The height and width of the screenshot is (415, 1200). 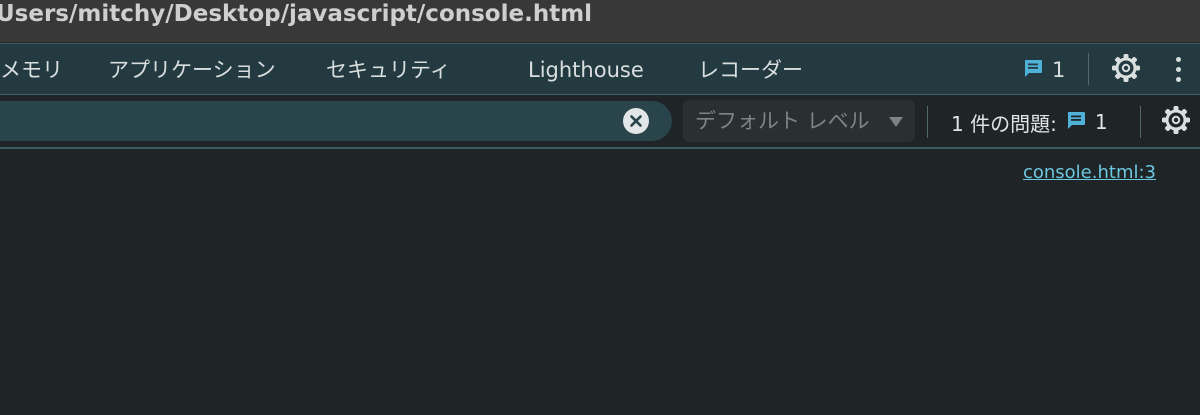 I want to click on more-options-button, so click(x=1179, y=71).